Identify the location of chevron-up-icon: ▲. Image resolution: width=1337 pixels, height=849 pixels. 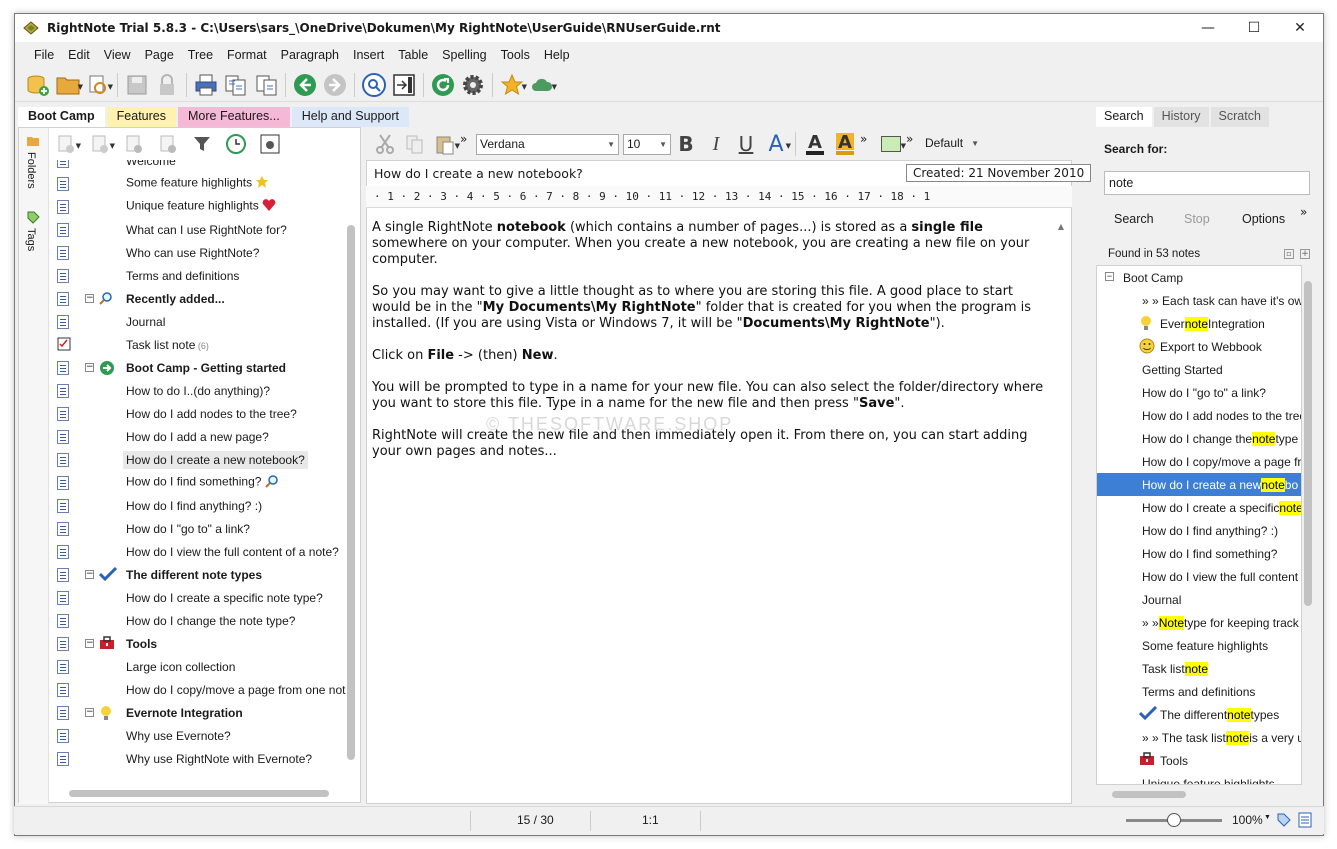
(1061, 226).